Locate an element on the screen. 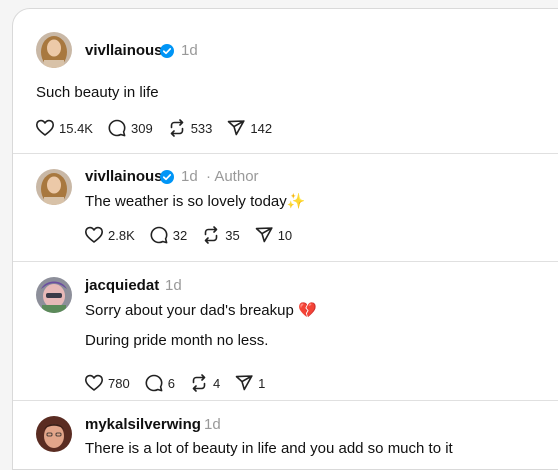 This screenshot has height=470, width=558. like-button: 780 is located at coordinates (107, 383).